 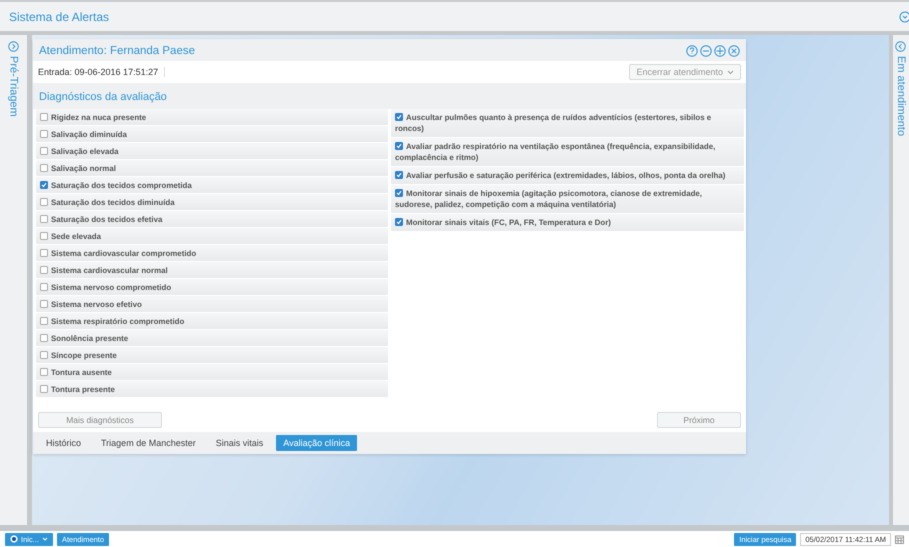 What do you see at coordinates (148, 443) in the screenshot?
I see `tab: Triagem de Manchester` at bounding box center [148, 443].